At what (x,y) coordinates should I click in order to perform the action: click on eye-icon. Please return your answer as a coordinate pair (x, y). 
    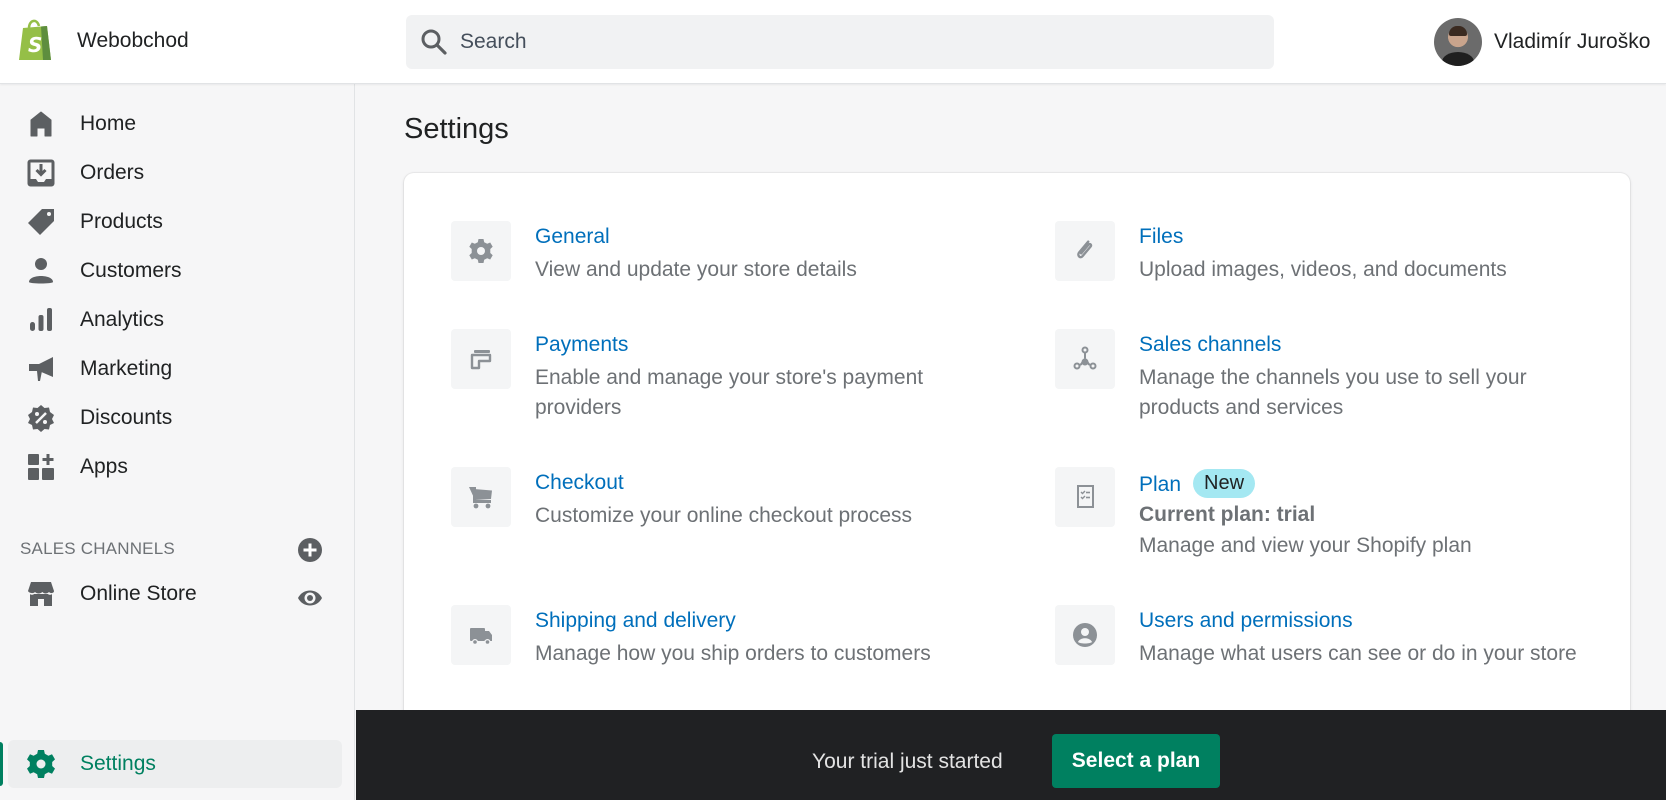
    Looking at the image, I should click on (310, 598).